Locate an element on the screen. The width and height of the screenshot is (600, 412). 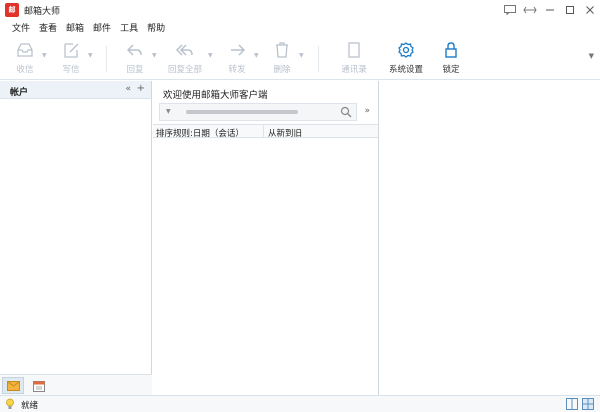
reply-all-label: 回复全部 is located at coordinates (184, 70).